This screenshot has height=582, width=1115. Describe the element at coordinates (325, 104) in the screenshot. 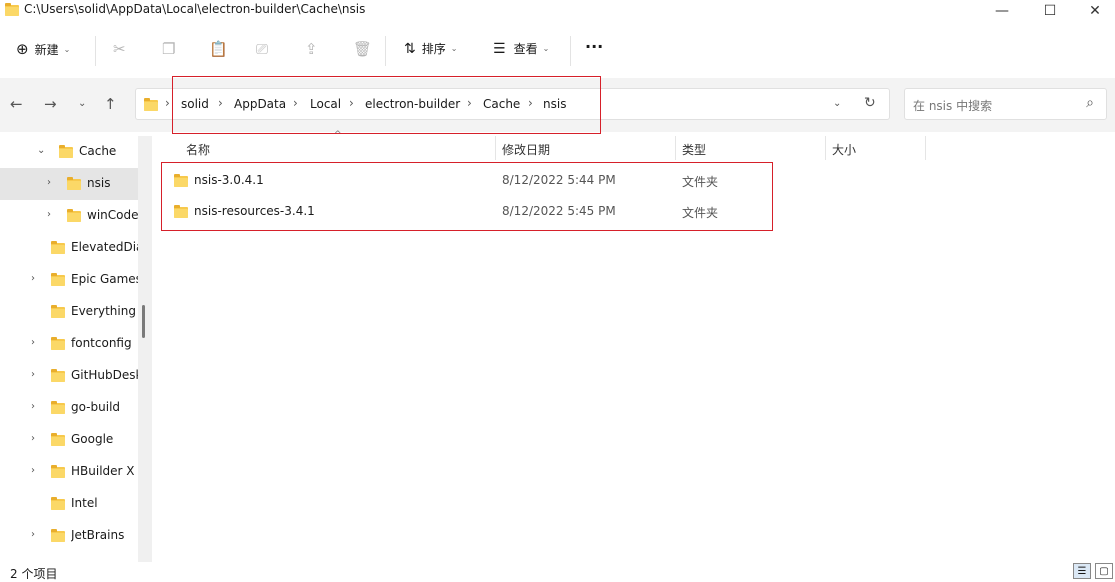

I see `breadcrumb-local: Local` at that location.